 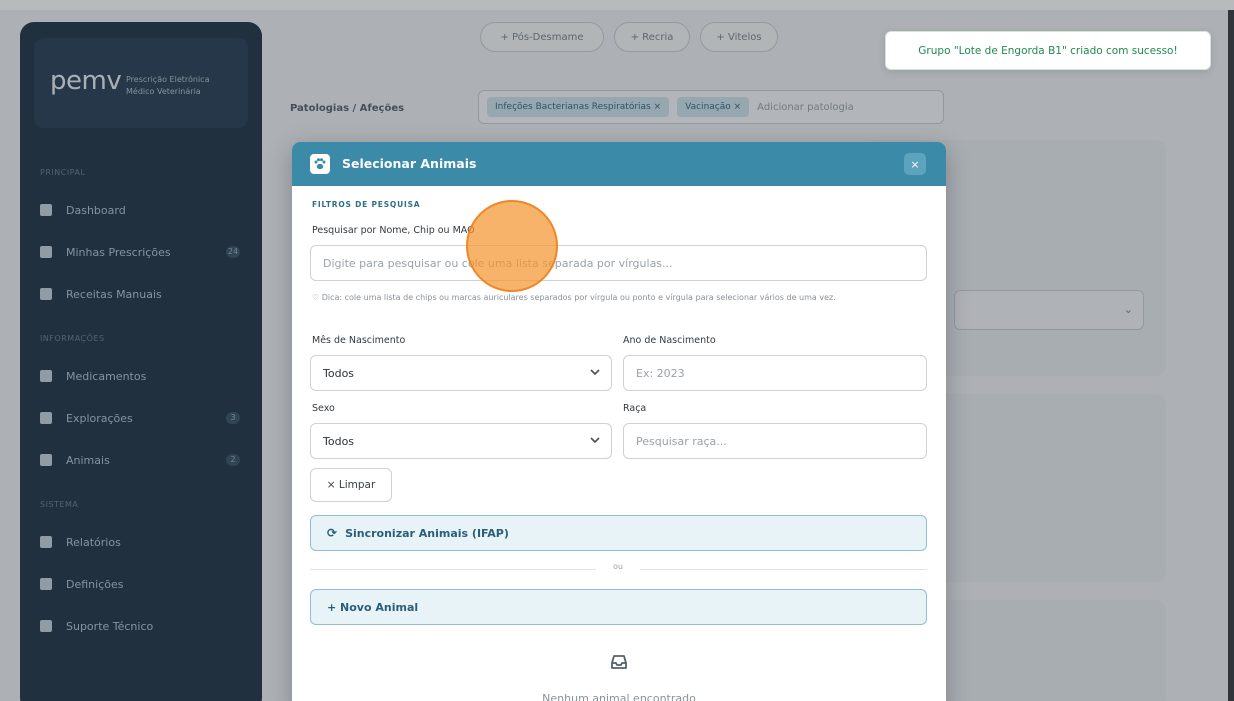 I want to click on clear-button: × Limpar, so click(x=351, y=485).